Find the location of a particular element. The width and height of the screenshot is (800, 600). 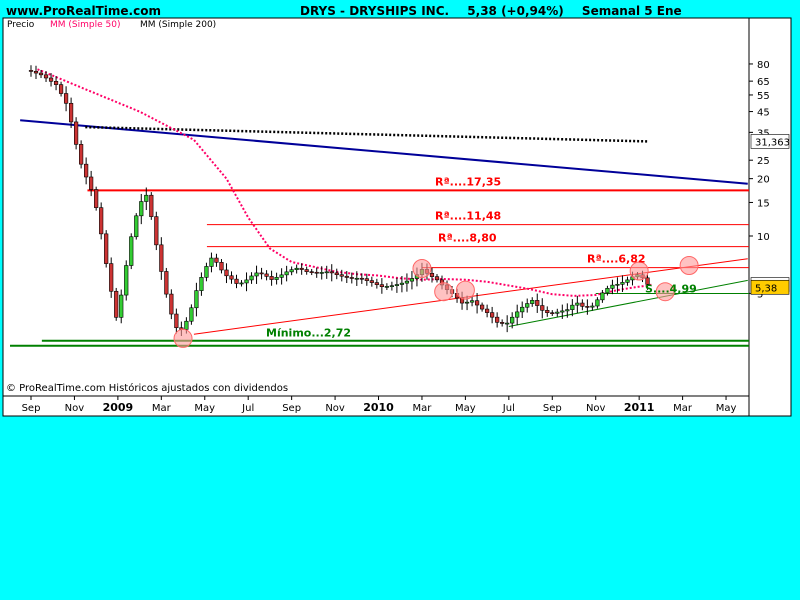

y-axis-area is located at coordinates (770, 217).